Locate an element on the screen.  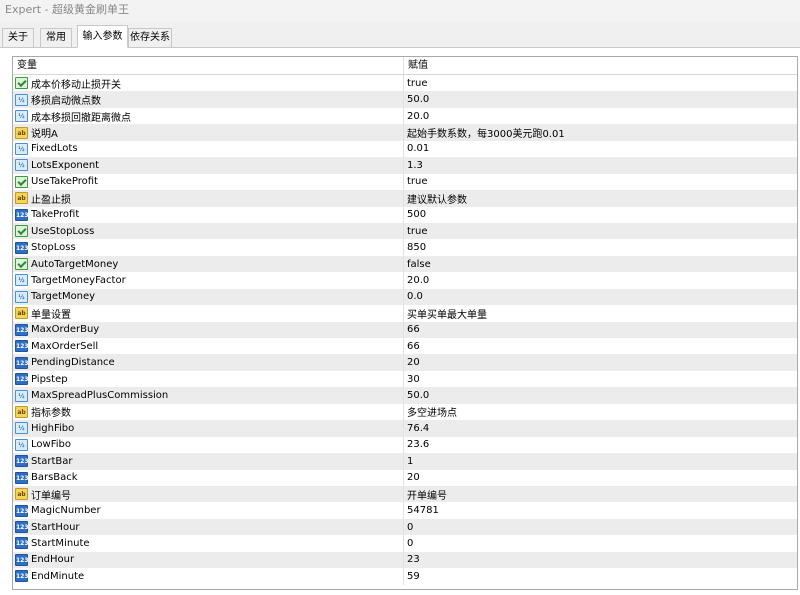
param-row: 123 MagicNumber 54781 is located at coordinates (405, 510).